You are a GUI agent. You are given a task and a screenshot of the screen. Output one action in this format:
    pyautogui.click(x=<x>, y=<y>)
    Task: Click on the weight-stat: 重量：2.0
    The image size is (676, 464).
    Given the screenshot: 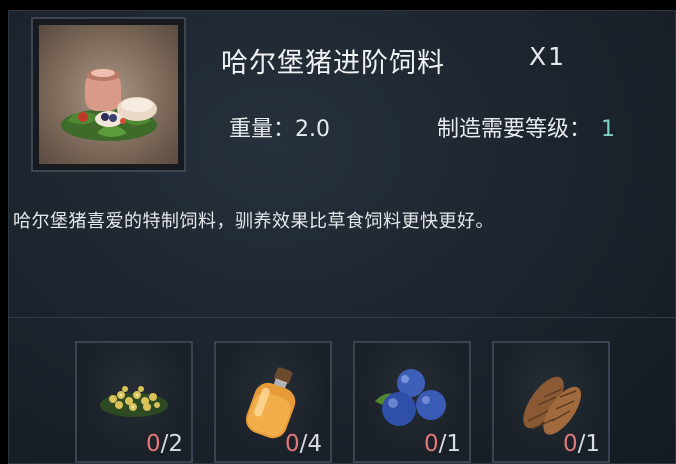 What is the action you would take?
    pyautogui.click(x=279, y=127)
    